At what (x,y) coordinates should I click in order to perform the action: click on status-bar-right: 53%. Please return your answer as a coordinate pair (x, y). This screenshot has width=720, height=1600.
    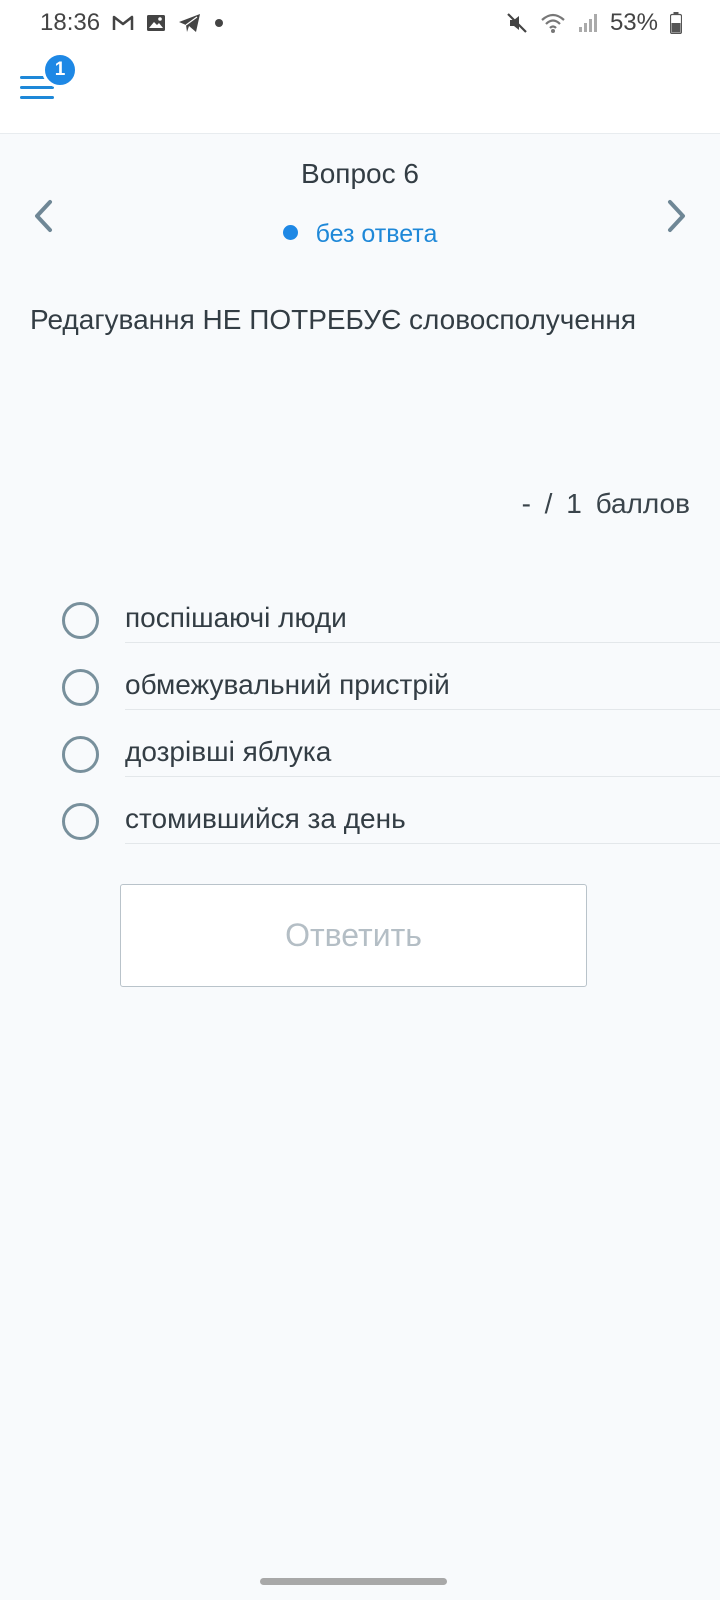
    Looking at the image, I should click on (594, 23).